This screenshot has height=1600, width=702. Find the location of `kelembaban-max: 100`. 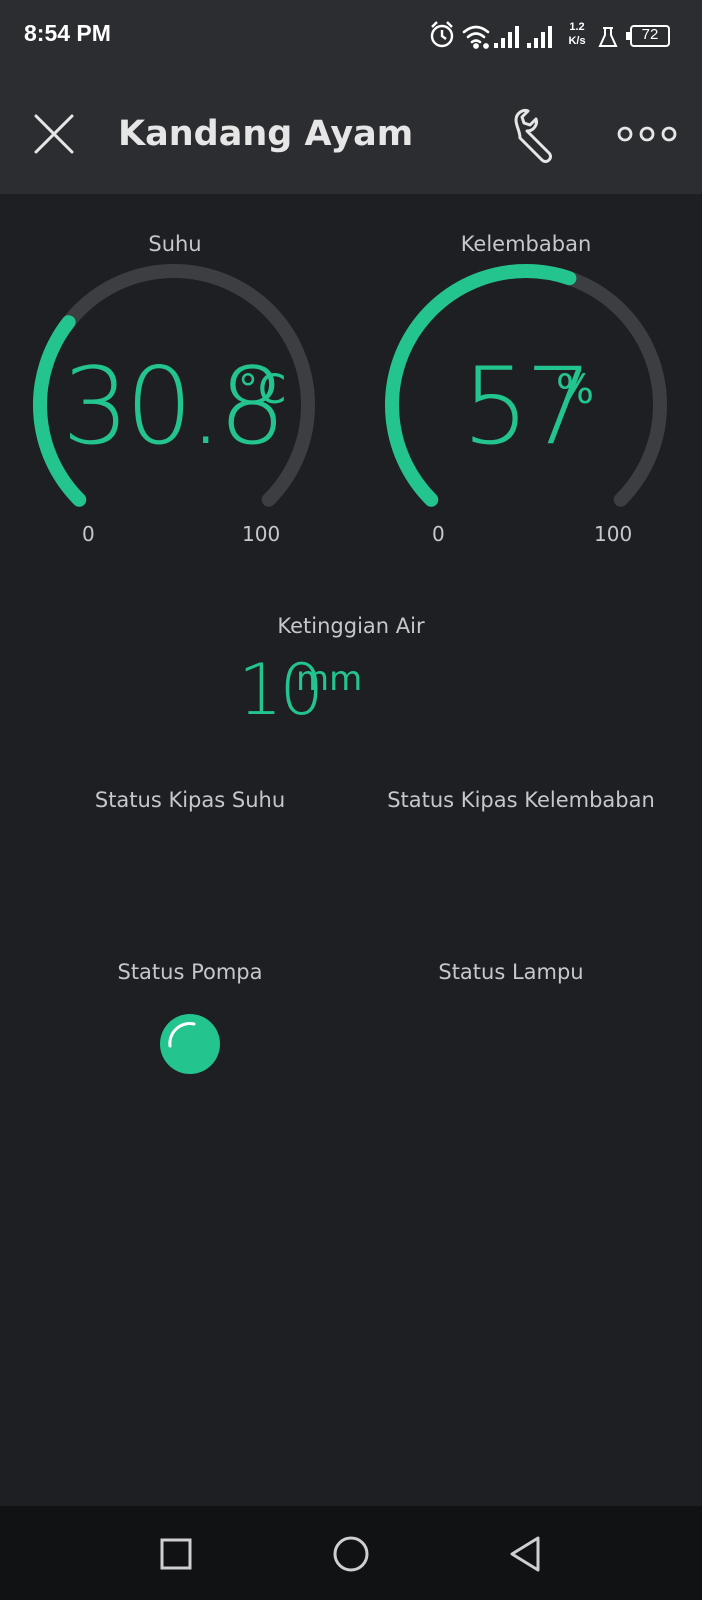

kelembaban-max: 100 is located at coordinates (613, 534).